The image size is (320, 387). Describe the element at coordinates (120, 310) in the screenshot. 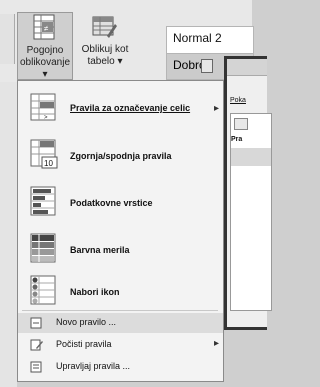

I see `menu-separator` at that location.